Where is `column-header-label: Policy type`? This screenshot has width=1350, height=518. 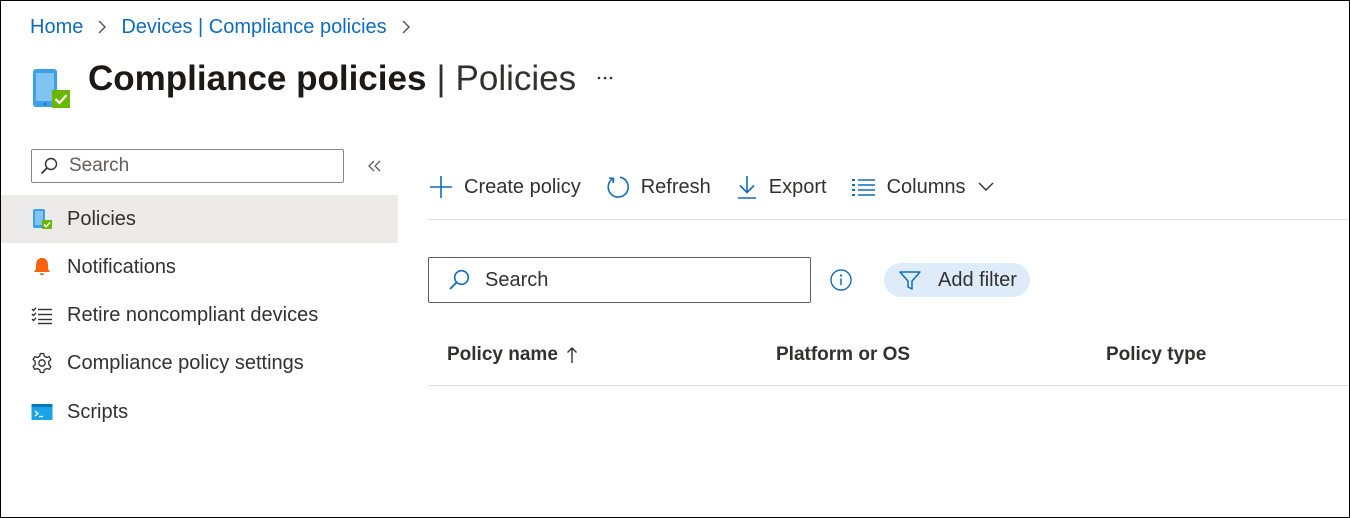 column-header-label: Policy type is located at coordinates (1156, 354).